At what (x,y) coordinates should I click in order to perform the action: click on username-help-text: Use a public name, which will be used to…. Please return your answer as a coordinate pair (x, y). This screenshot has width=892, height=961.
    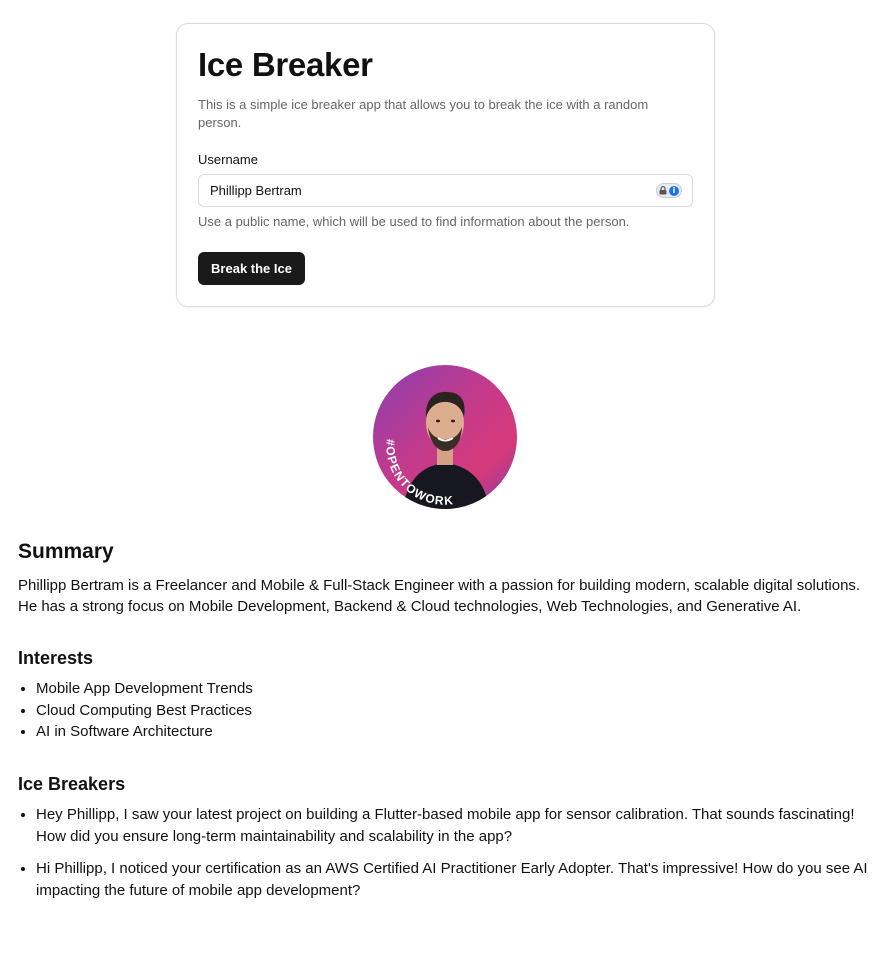
    Looking at the image, I should click on (414, 221).